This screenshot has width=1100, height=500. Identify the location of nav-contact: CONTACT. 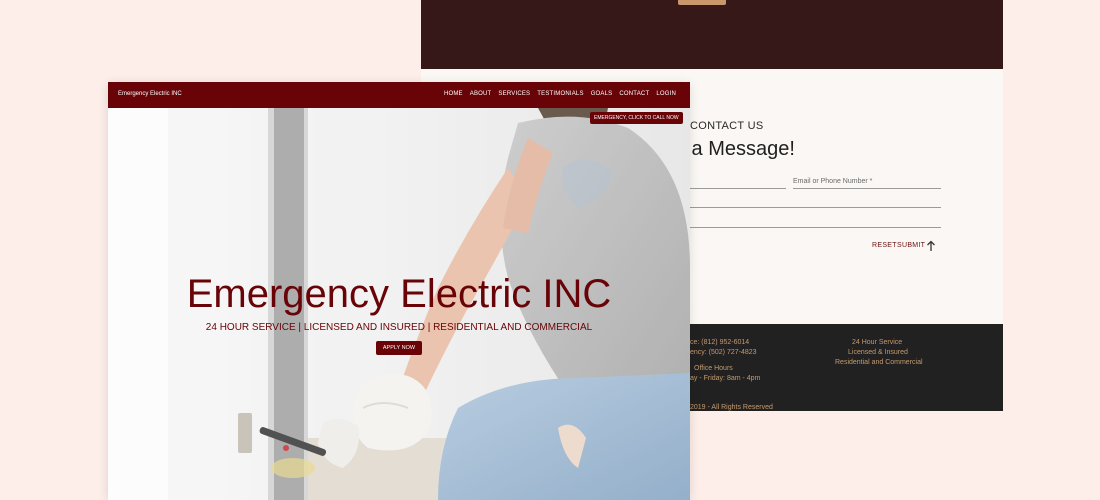
(634, 94).